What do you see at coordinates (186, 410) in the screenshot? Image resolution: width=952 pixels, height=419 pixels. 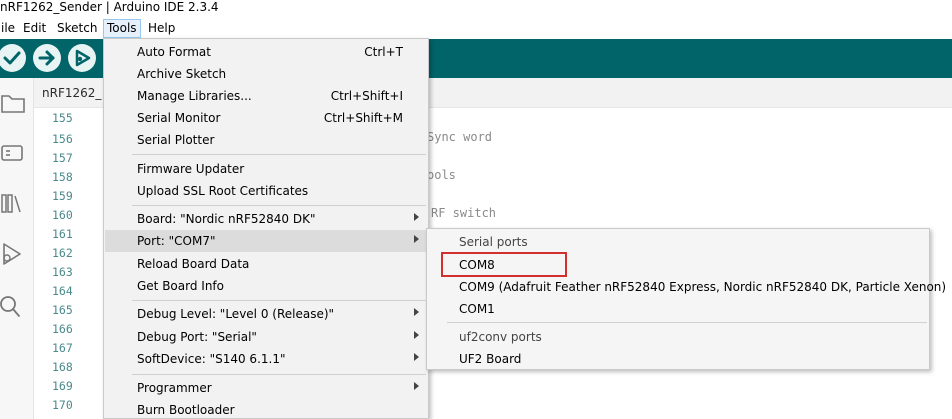 I see `menu-item-label: Burn Bootloader` at bounding box center [186, 410].